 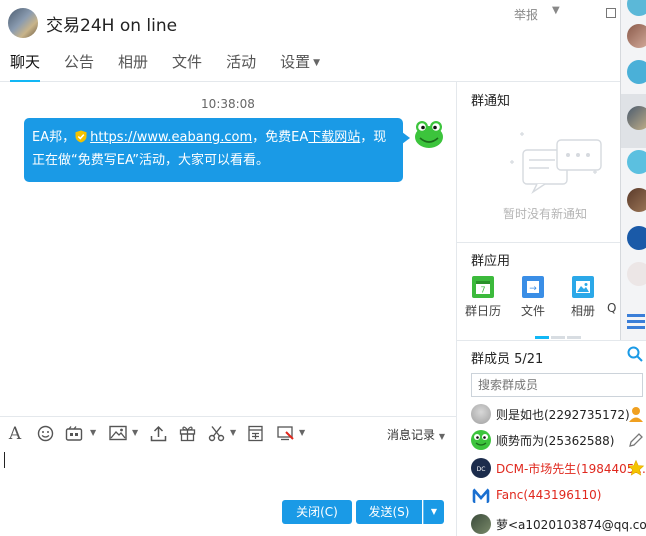 I want to click on svg-text: DC, so click(x=481, y=469).